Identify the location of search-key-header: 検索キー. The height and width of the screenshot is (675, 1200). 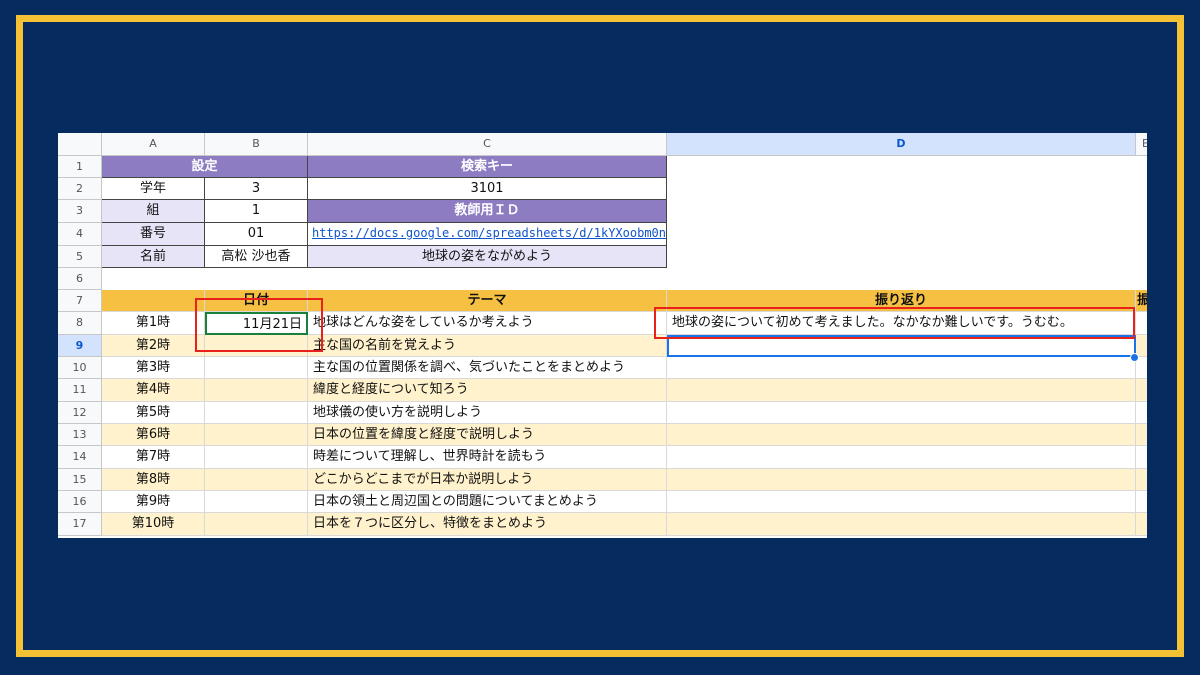
(487, 167).